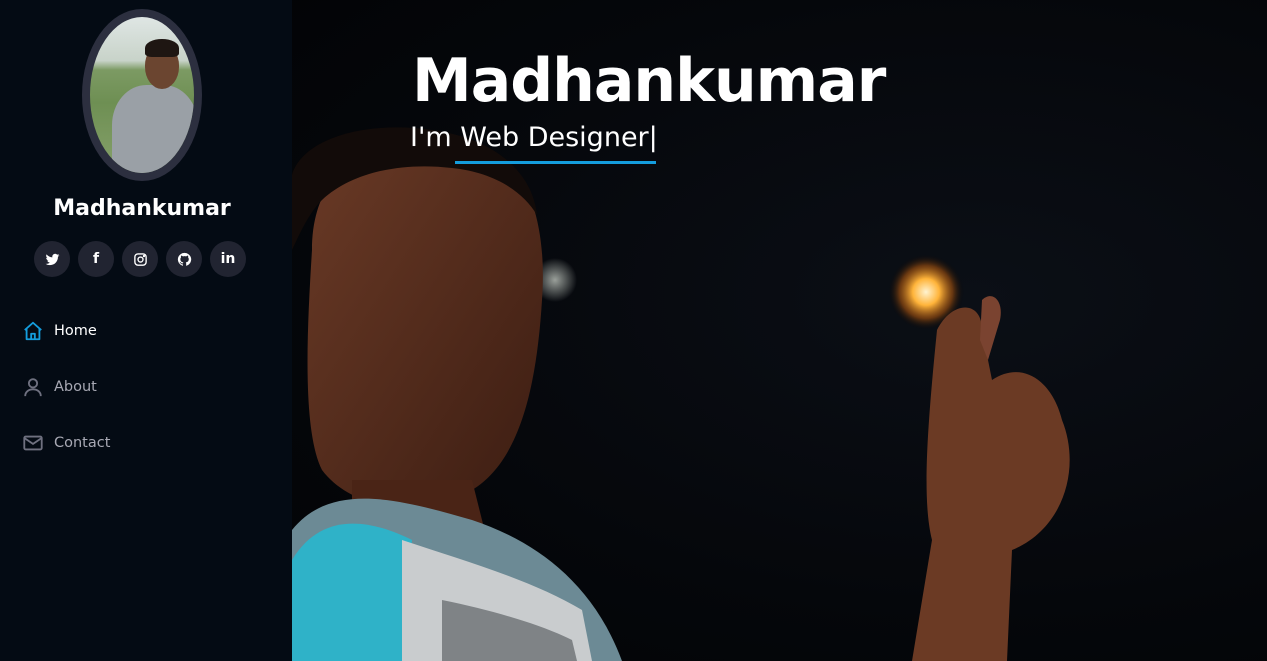  I want to click on twitter-icon, so click(52, 259).